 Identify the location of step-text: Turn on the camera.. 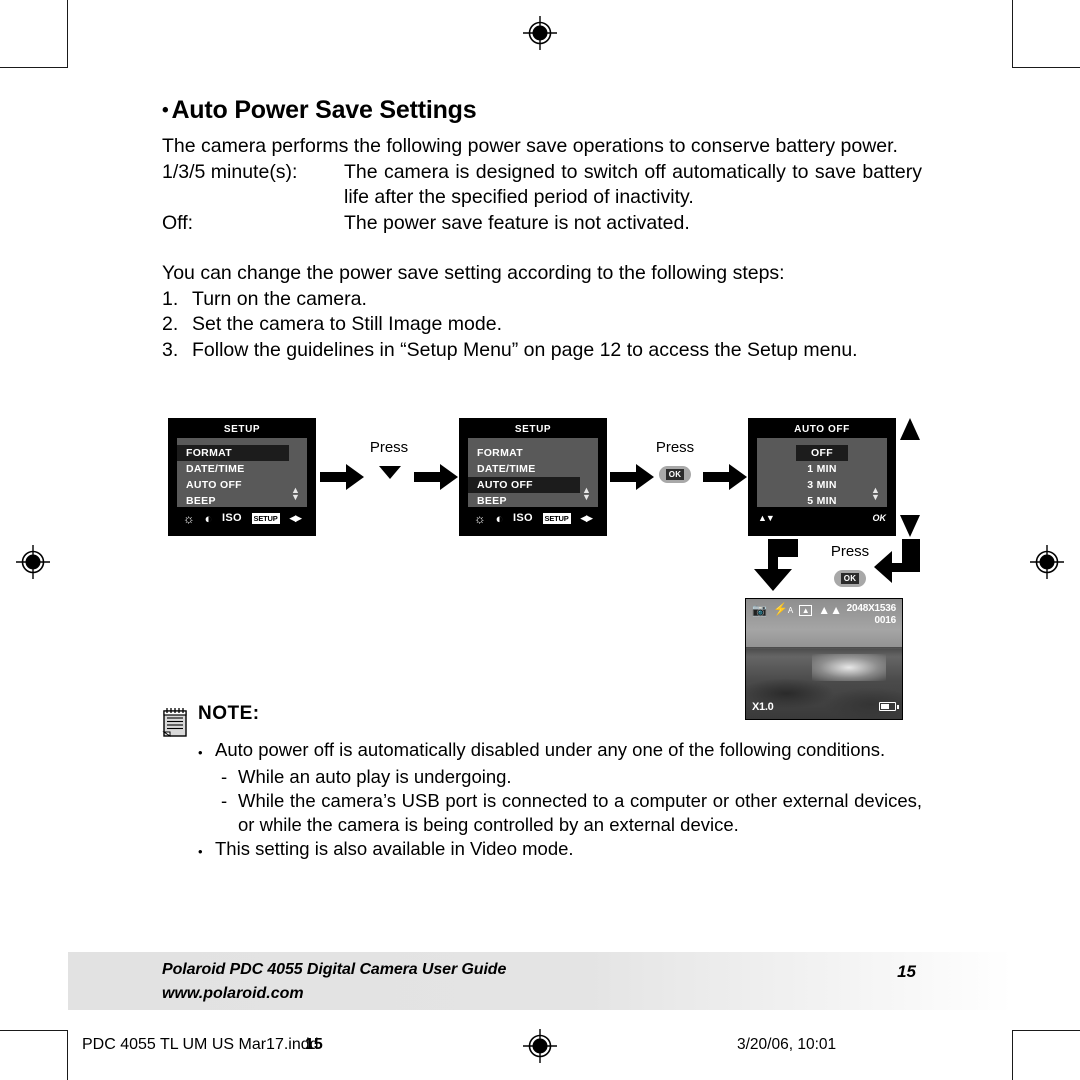
(279, 298).